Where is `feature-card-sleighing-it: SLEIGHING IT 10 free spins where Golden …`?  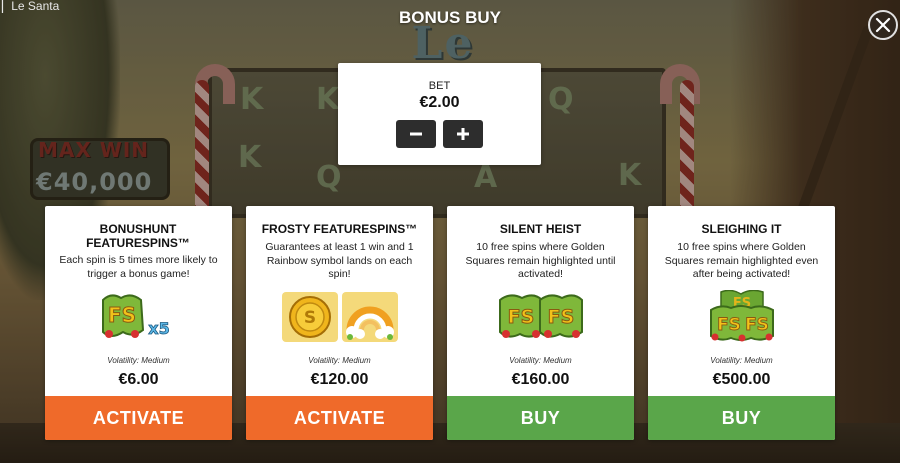 feature-card-sleighing-it: SLEIGHING IT 10 free spins where Golden … is located at coordinates (741, 323).